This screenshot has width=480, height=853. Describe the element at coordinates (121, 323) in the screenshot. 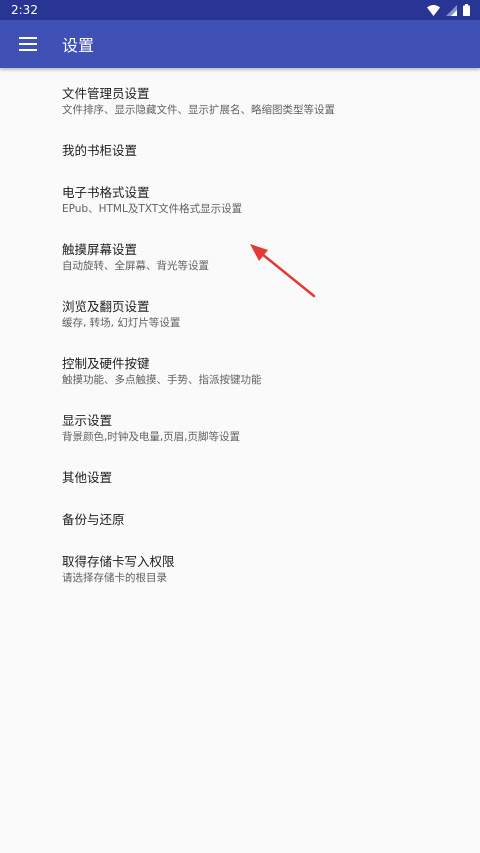

I see `setting-summary: 缓存, 转场, 幻灯片等设置` at that location.